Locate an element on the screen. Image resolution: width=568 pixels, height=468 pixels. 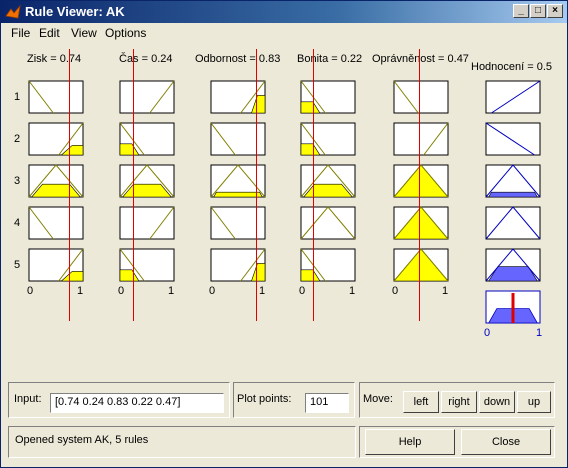
input-variable-label: Bonita = 0.22 is located at coordinates (330, 59).